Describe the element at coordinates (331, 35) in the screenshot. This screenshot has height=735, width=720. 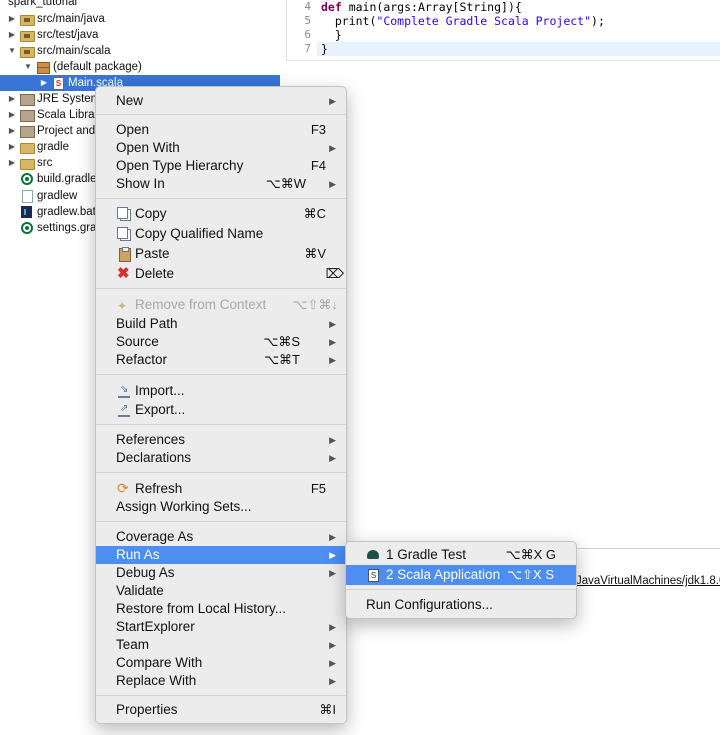
I see `code-line: }` at that location.